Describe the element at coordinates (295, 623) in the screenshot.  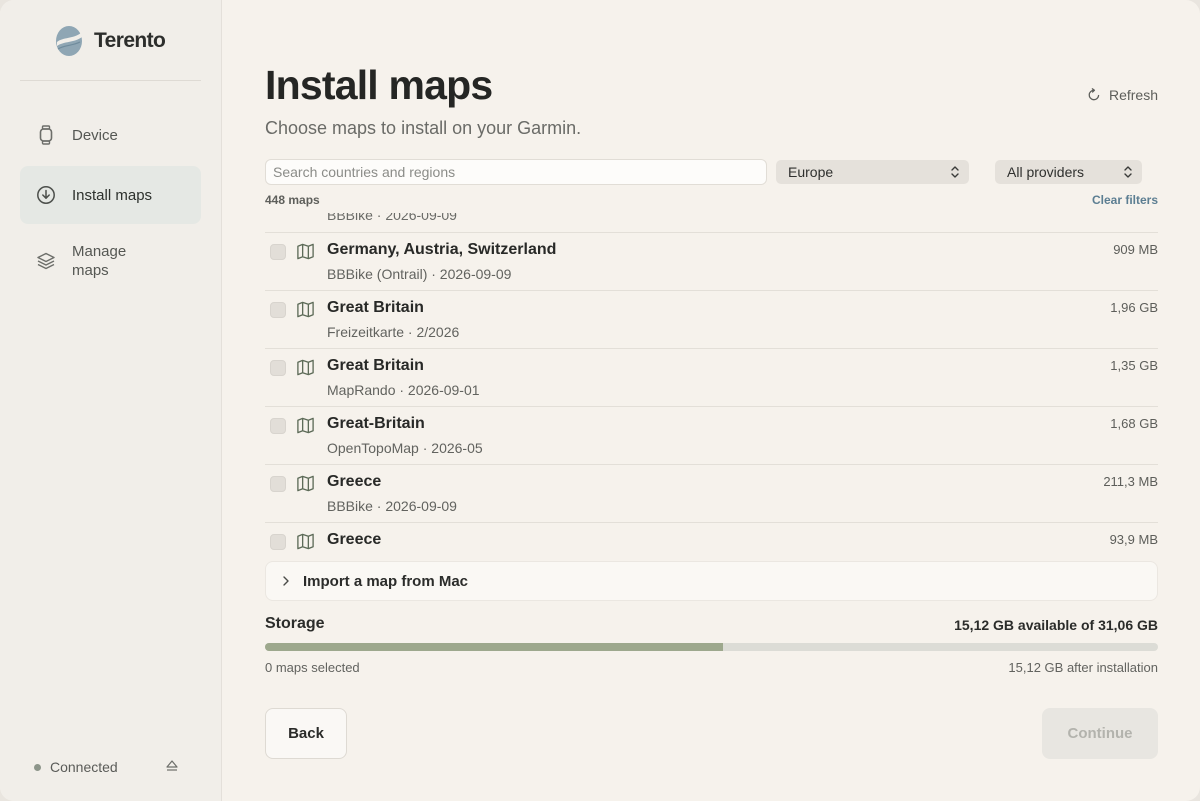
I see `storage-label: Storage` at that location.